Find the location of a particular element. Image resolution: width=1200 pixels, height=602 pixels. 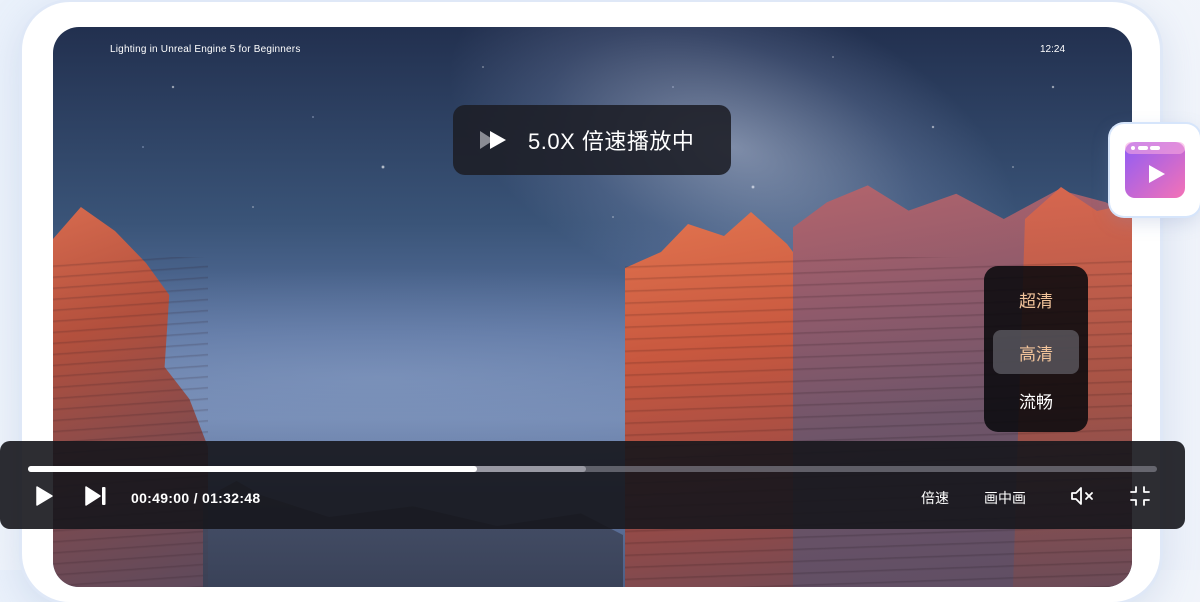

play-button is located at coordinates (46, 498).